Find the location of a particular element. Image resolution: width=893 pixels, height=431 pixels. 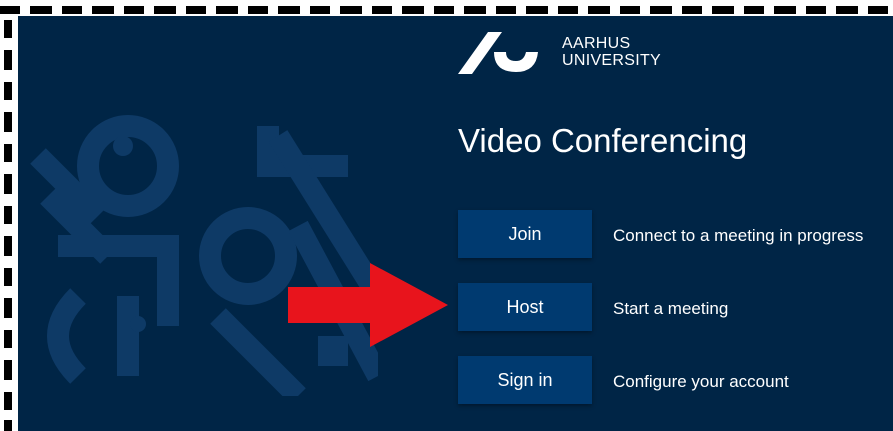

host-button: Host is located at coordinates (525, 307).